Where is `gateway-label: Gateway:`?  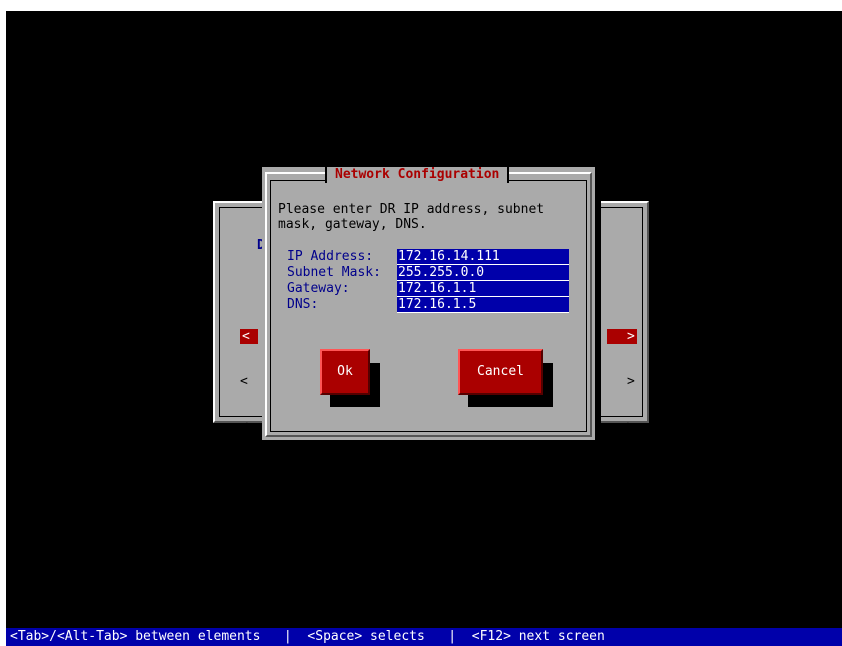 gateway-label: Gateway: is located at coordinates (318, 288).